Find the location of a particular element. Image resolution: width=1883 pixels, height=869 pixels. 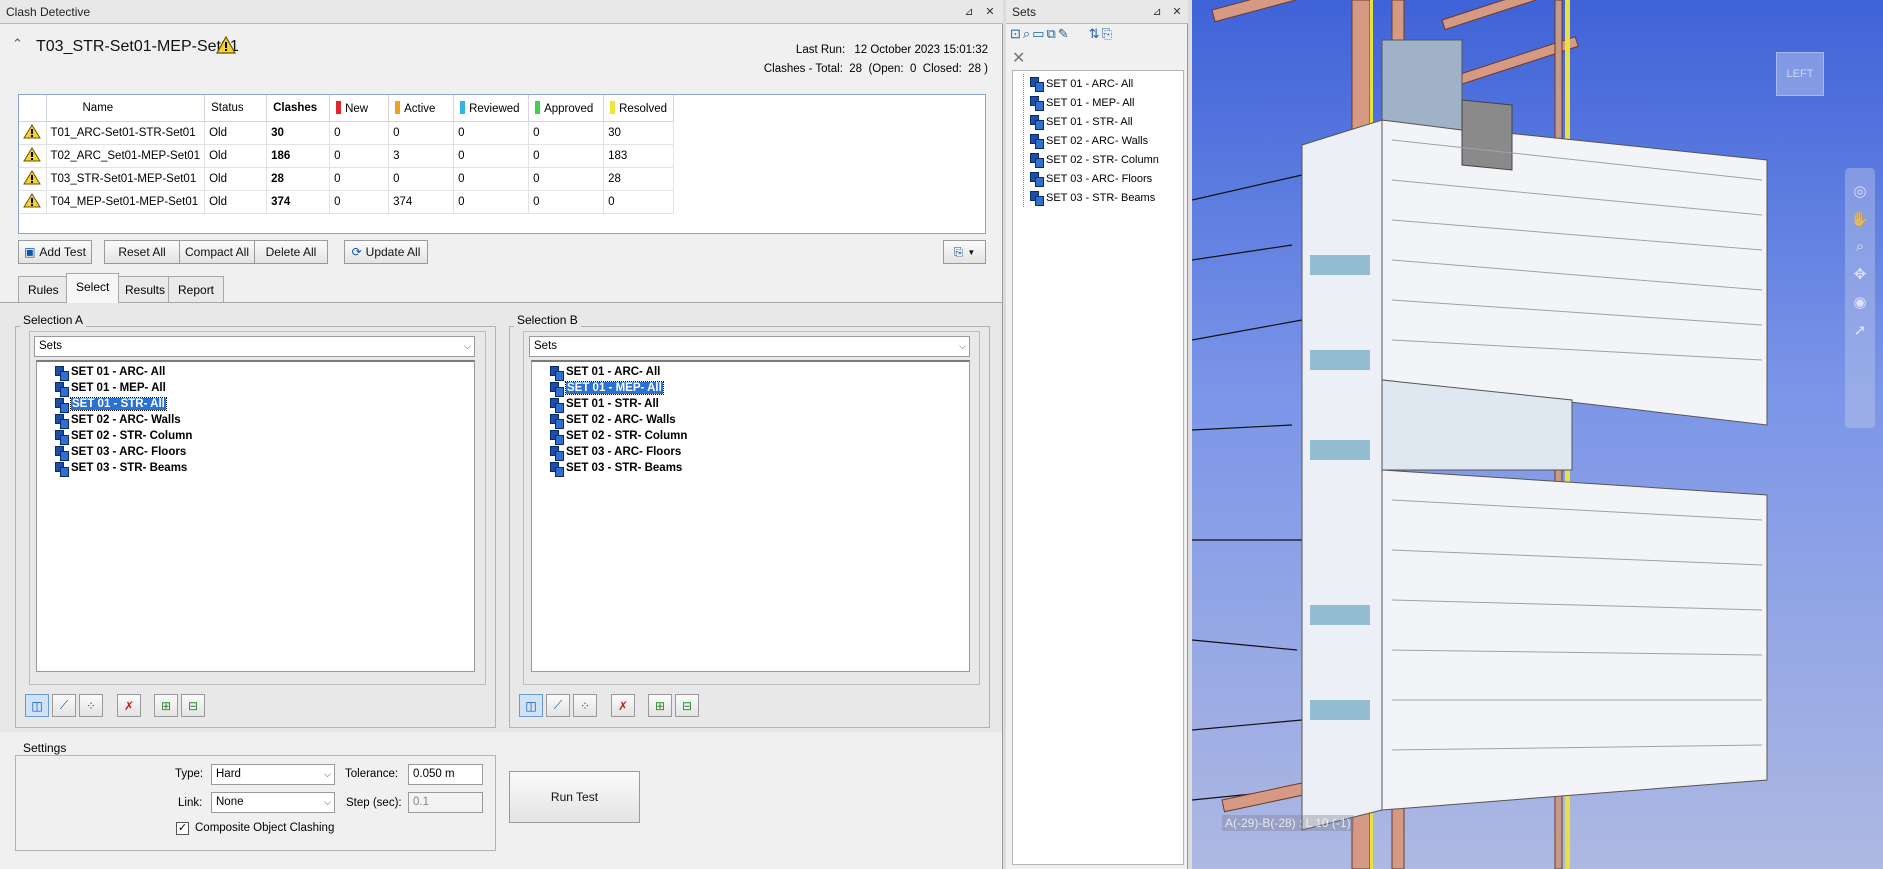

look-icon: ◉ is located at coordinates (1859, 302).